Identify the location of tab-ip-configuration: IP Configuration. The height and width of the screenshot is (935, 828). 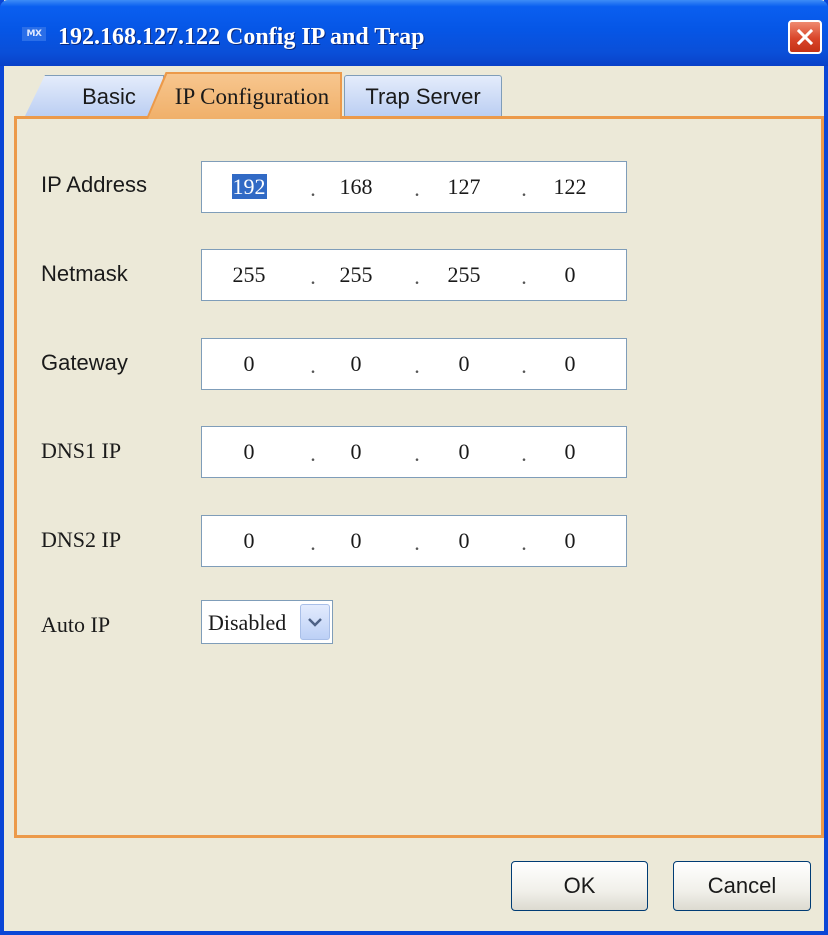
(244, 95).